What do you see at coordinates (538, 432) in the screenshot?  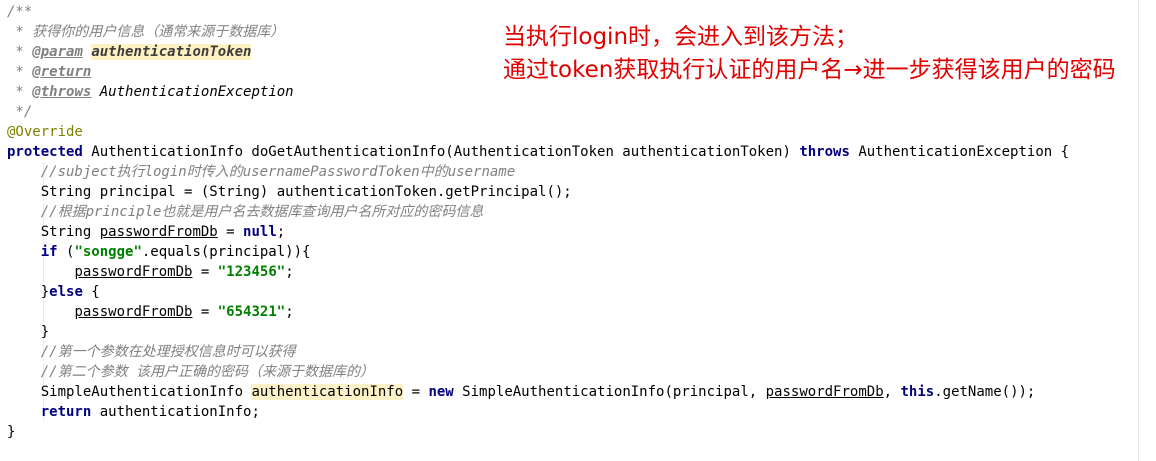 I see `method-close-line: }` at bounding box center [538, 432].